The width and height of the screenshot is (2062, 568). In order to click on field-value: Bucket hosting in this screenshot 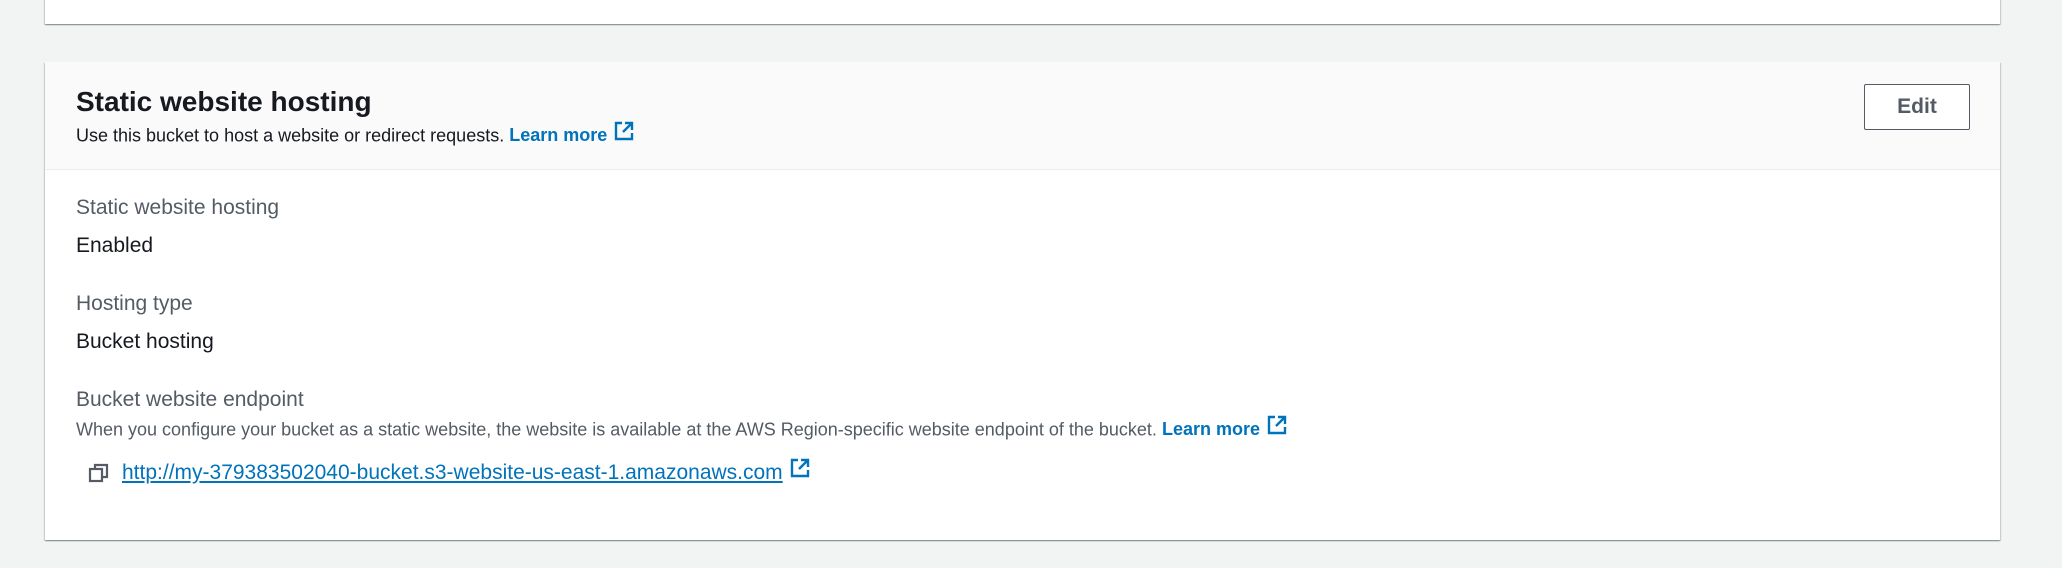, I will do `click(145, 341)`.